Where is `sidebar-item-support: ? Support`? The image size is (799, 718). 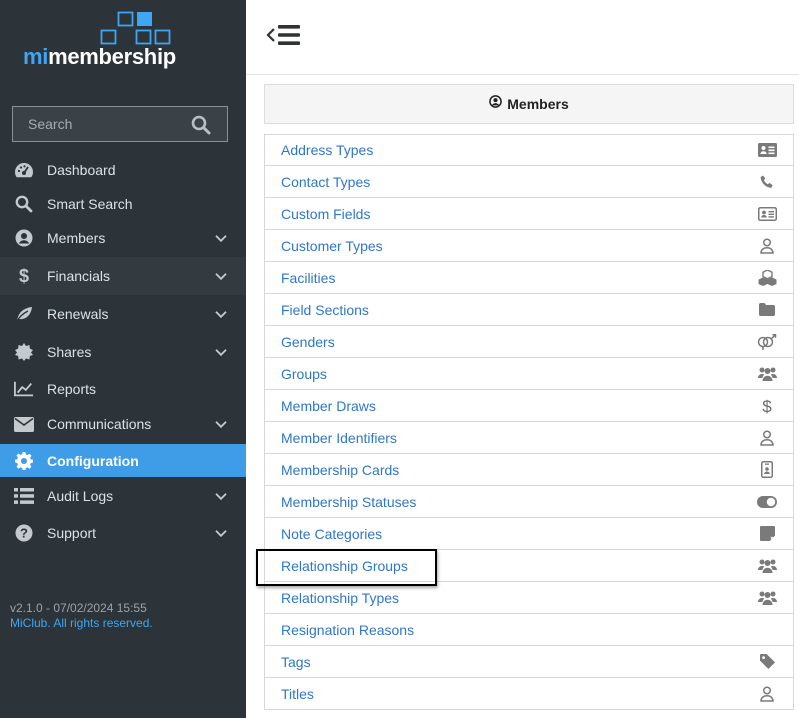
sidebar-item-support: ? Support is located at coordinates (123, 533).